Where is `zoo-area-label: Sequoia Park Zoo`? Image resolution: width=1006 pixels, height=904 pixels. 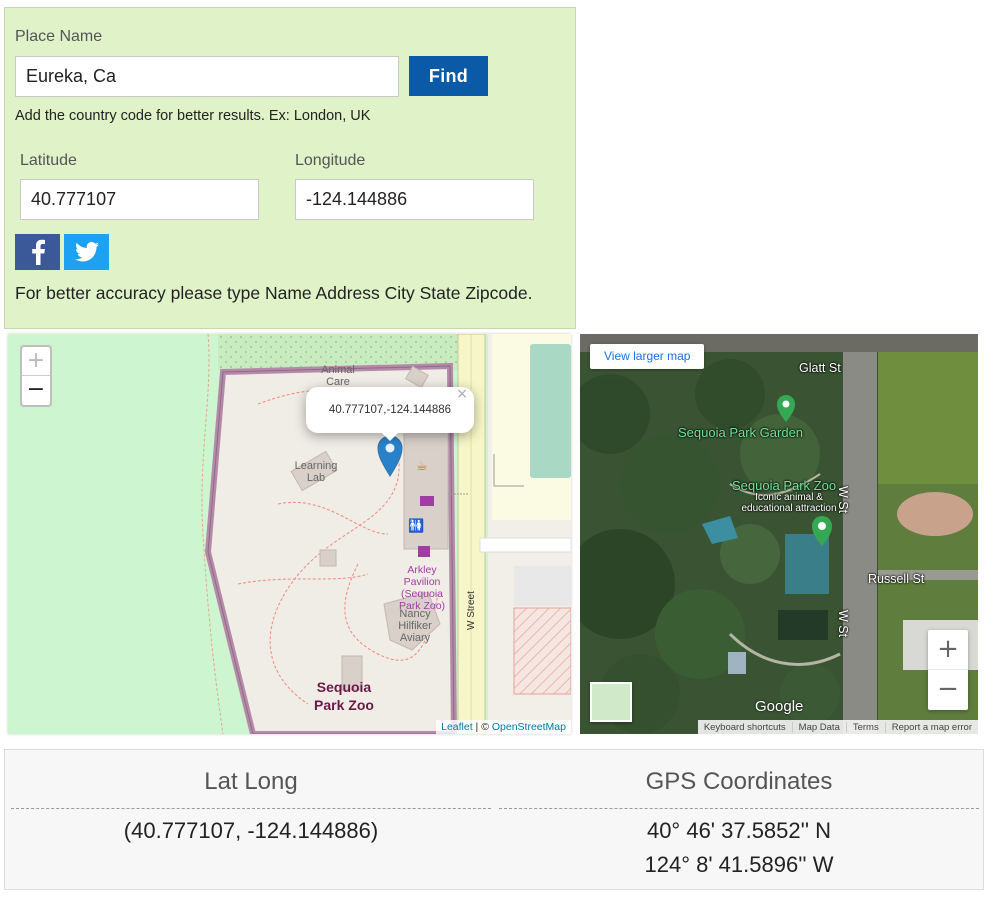 zoo-area-label: Sequoia Park Zoo is located at coordinates (344, 696).